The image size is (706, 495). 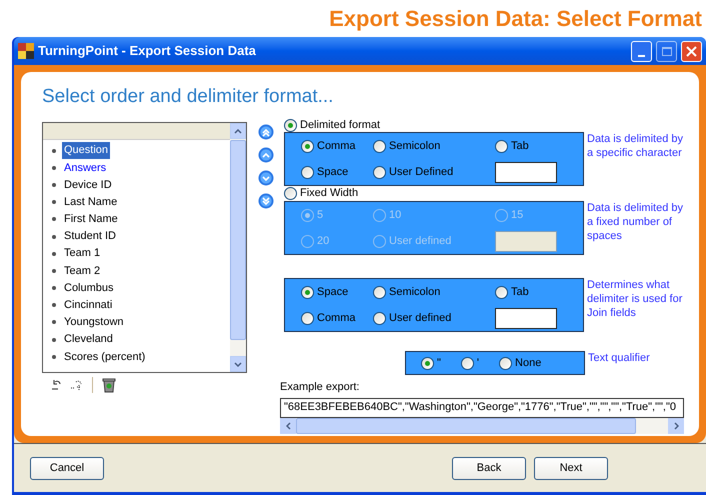 What do you see at coordinates (478, 363) in the screenshot?
I see `option-label: '` at bounding box center [478, 363].